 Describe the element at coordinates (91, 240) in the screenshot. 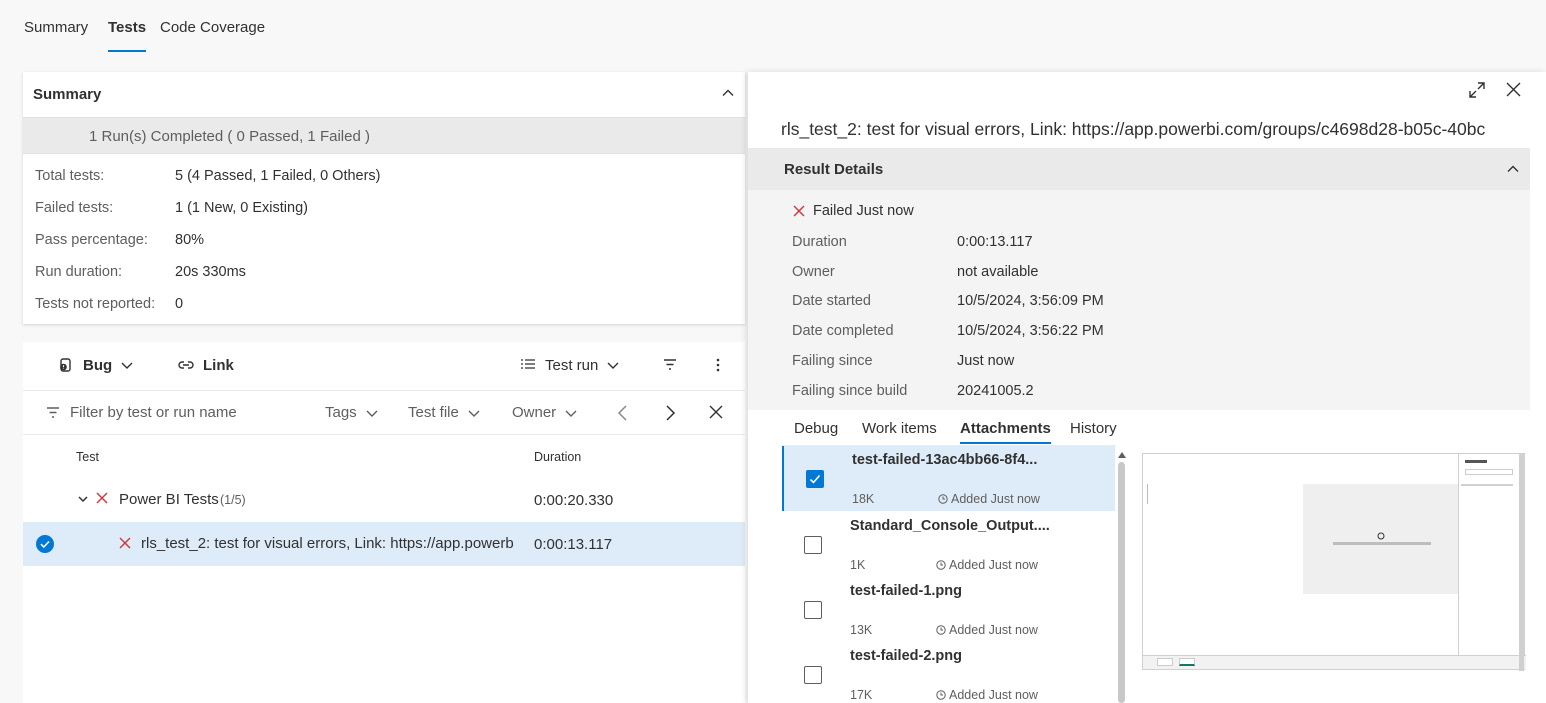

I see `pass-percentage-label: Pass percentage:` at that location.